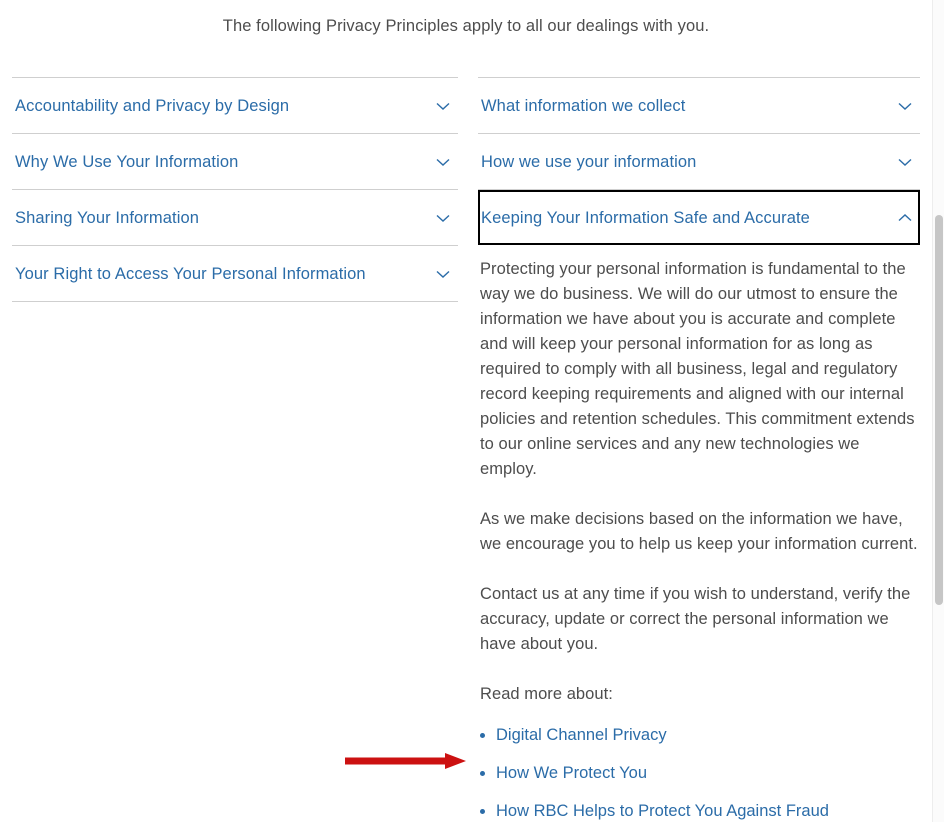  I want to click on accordion-item-how-we-use: How we use your information, so click(699, 162).